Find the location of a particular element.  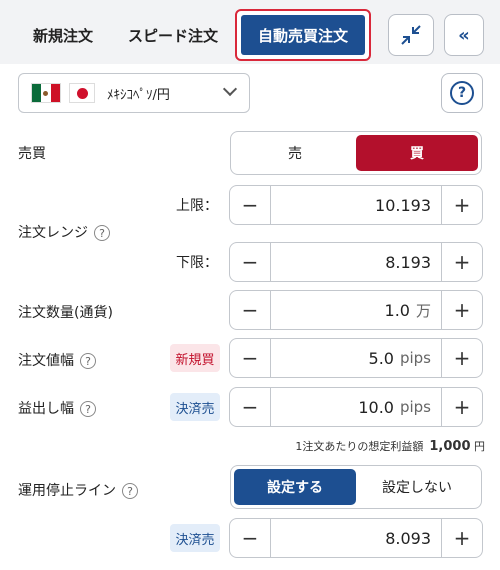

order-width-unit: pips is located at coordinates (415, 358).